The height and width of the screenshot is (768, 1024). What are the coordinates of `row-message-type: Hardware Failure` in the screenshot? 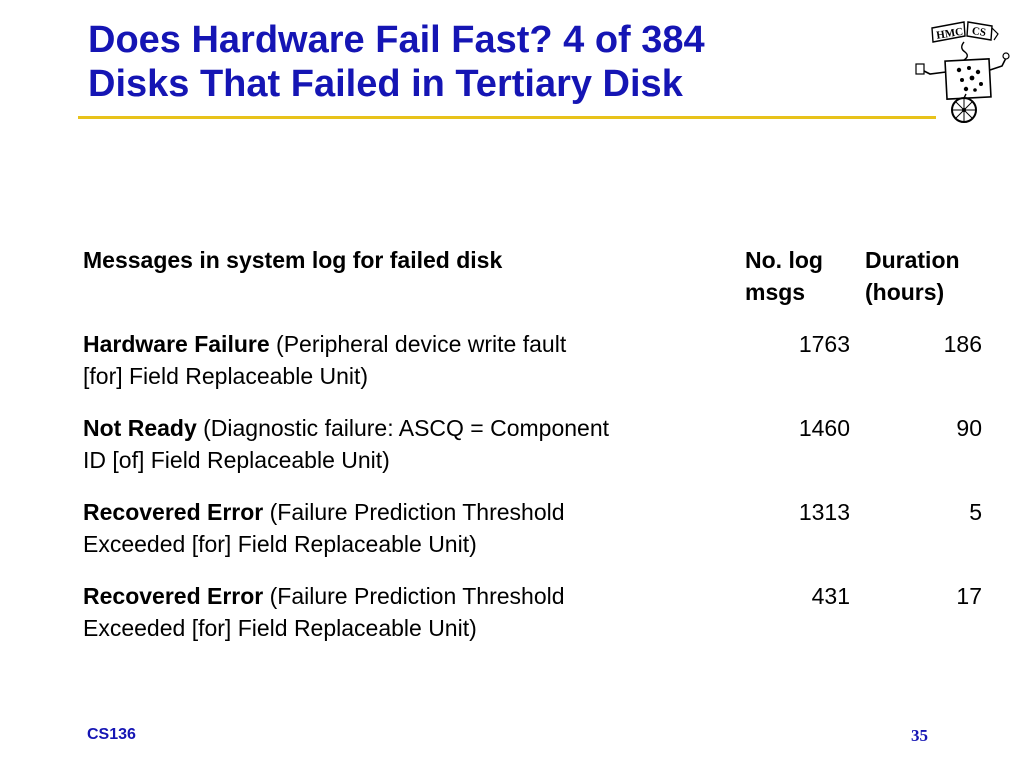 It's located at (176, 344).